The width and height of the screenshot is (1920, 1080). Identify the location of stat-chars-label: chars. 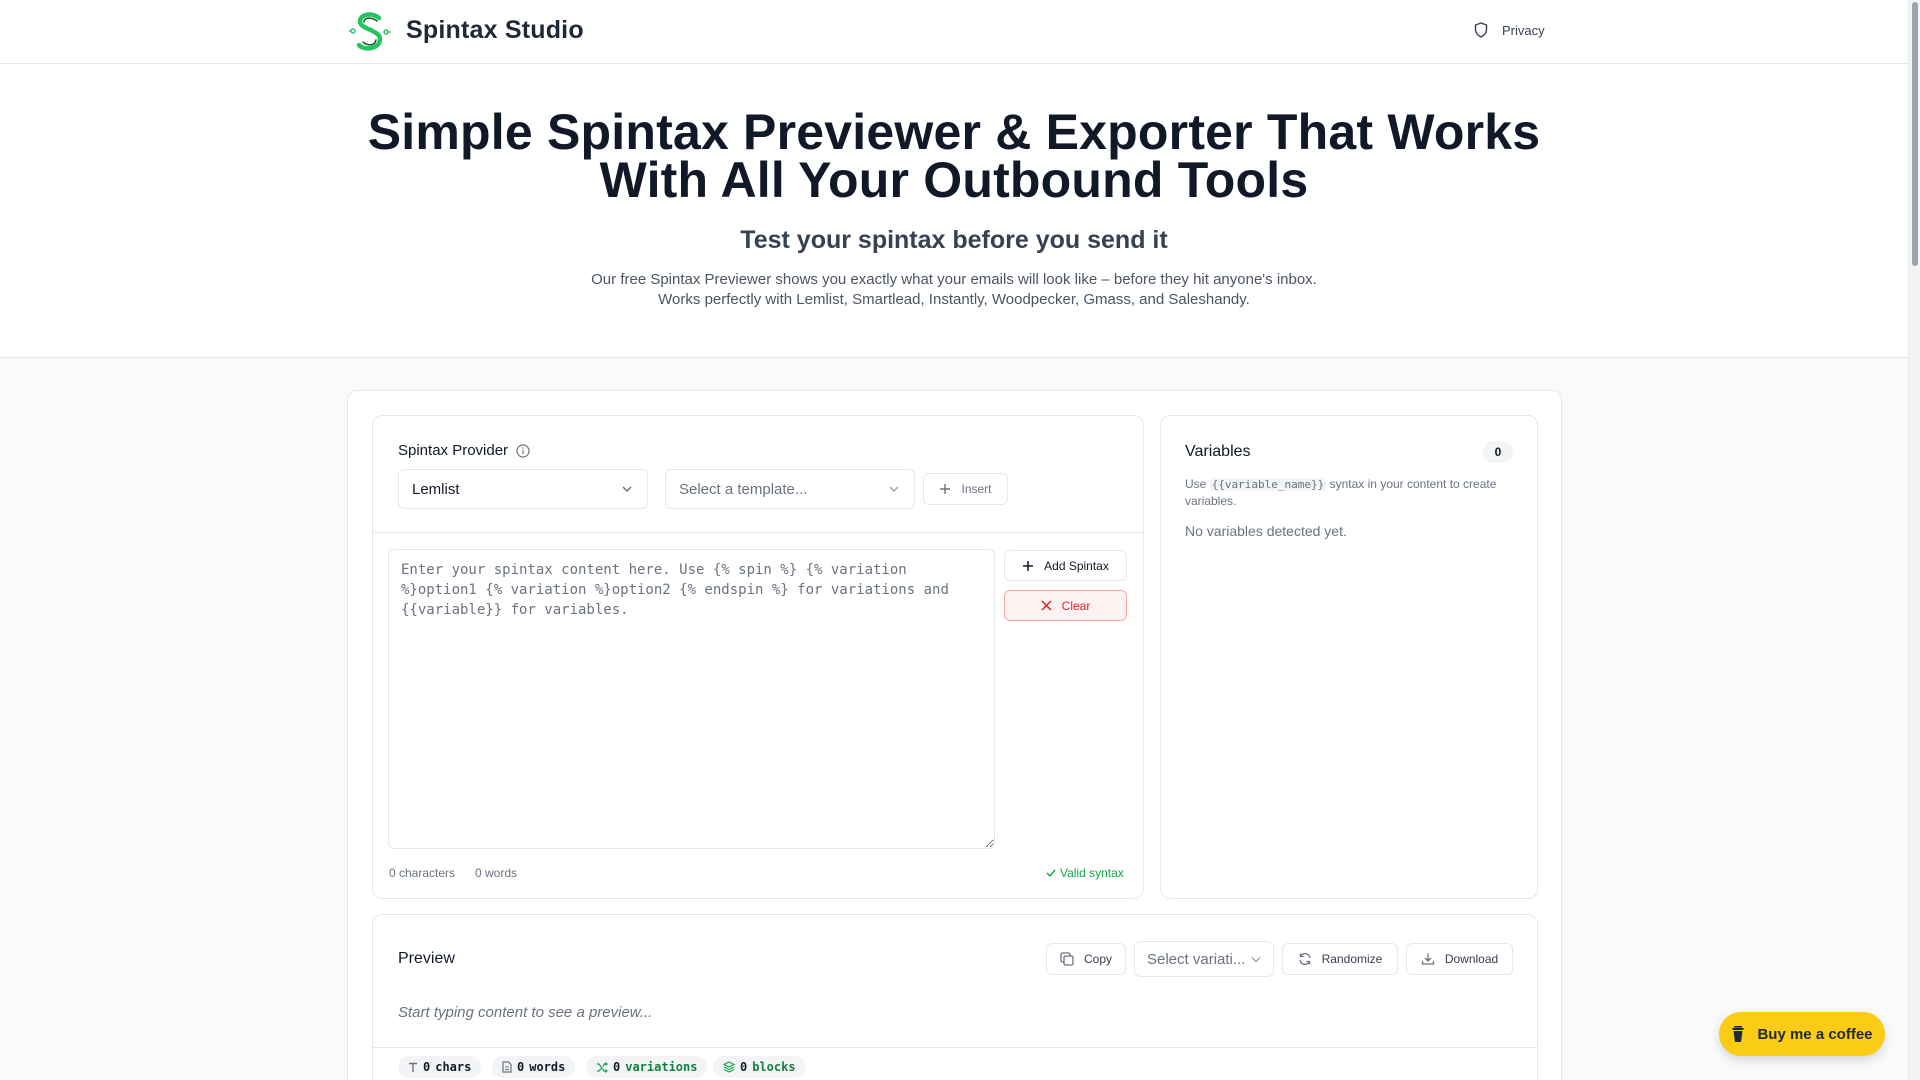
(453, 1067).